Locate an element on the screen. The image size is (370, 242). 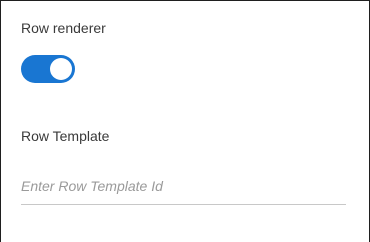
row-template-label: Row Template is located at coordinates (65, 136).